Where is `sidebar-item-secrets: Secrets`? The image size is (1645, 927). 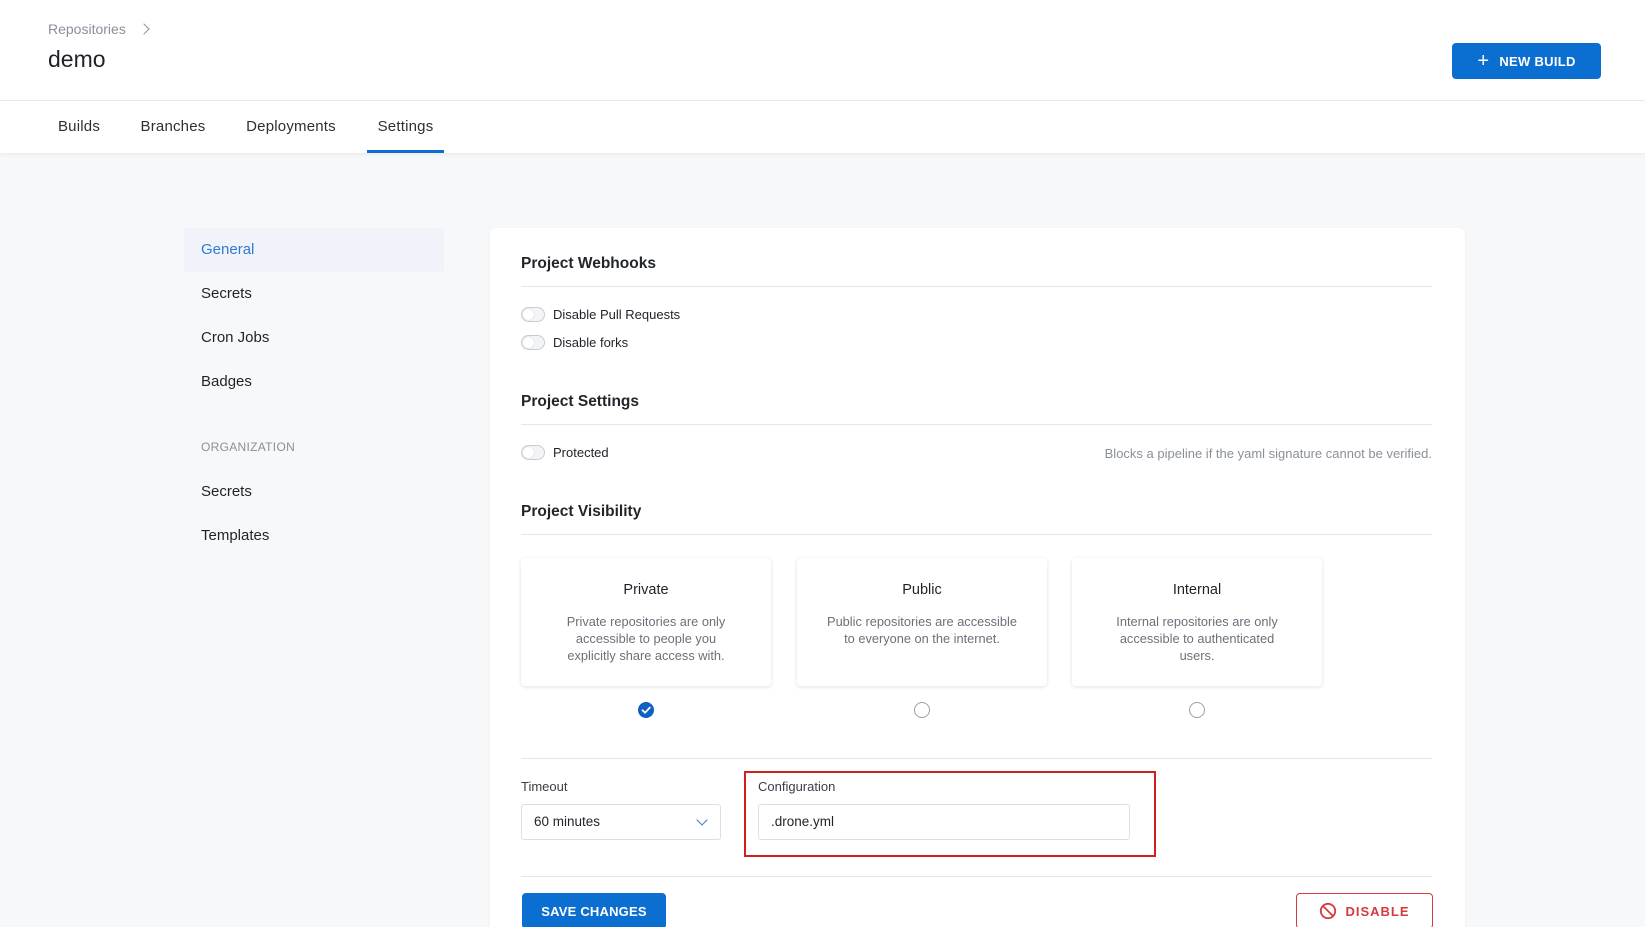
sidebar-item-secrets: Secrets is located at coordinates (314, 294).